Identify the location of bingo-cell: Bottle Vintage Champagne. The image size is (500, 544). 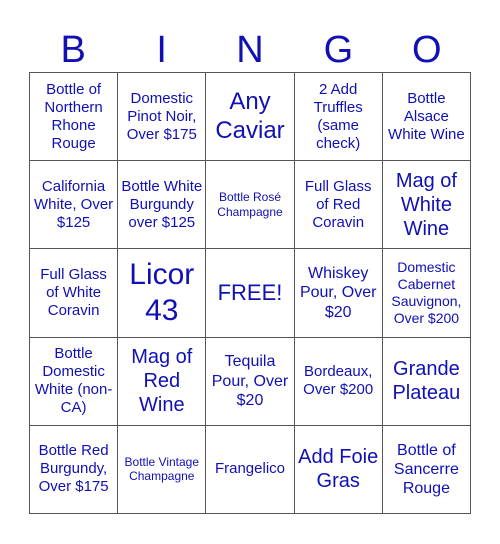
(162, 469).